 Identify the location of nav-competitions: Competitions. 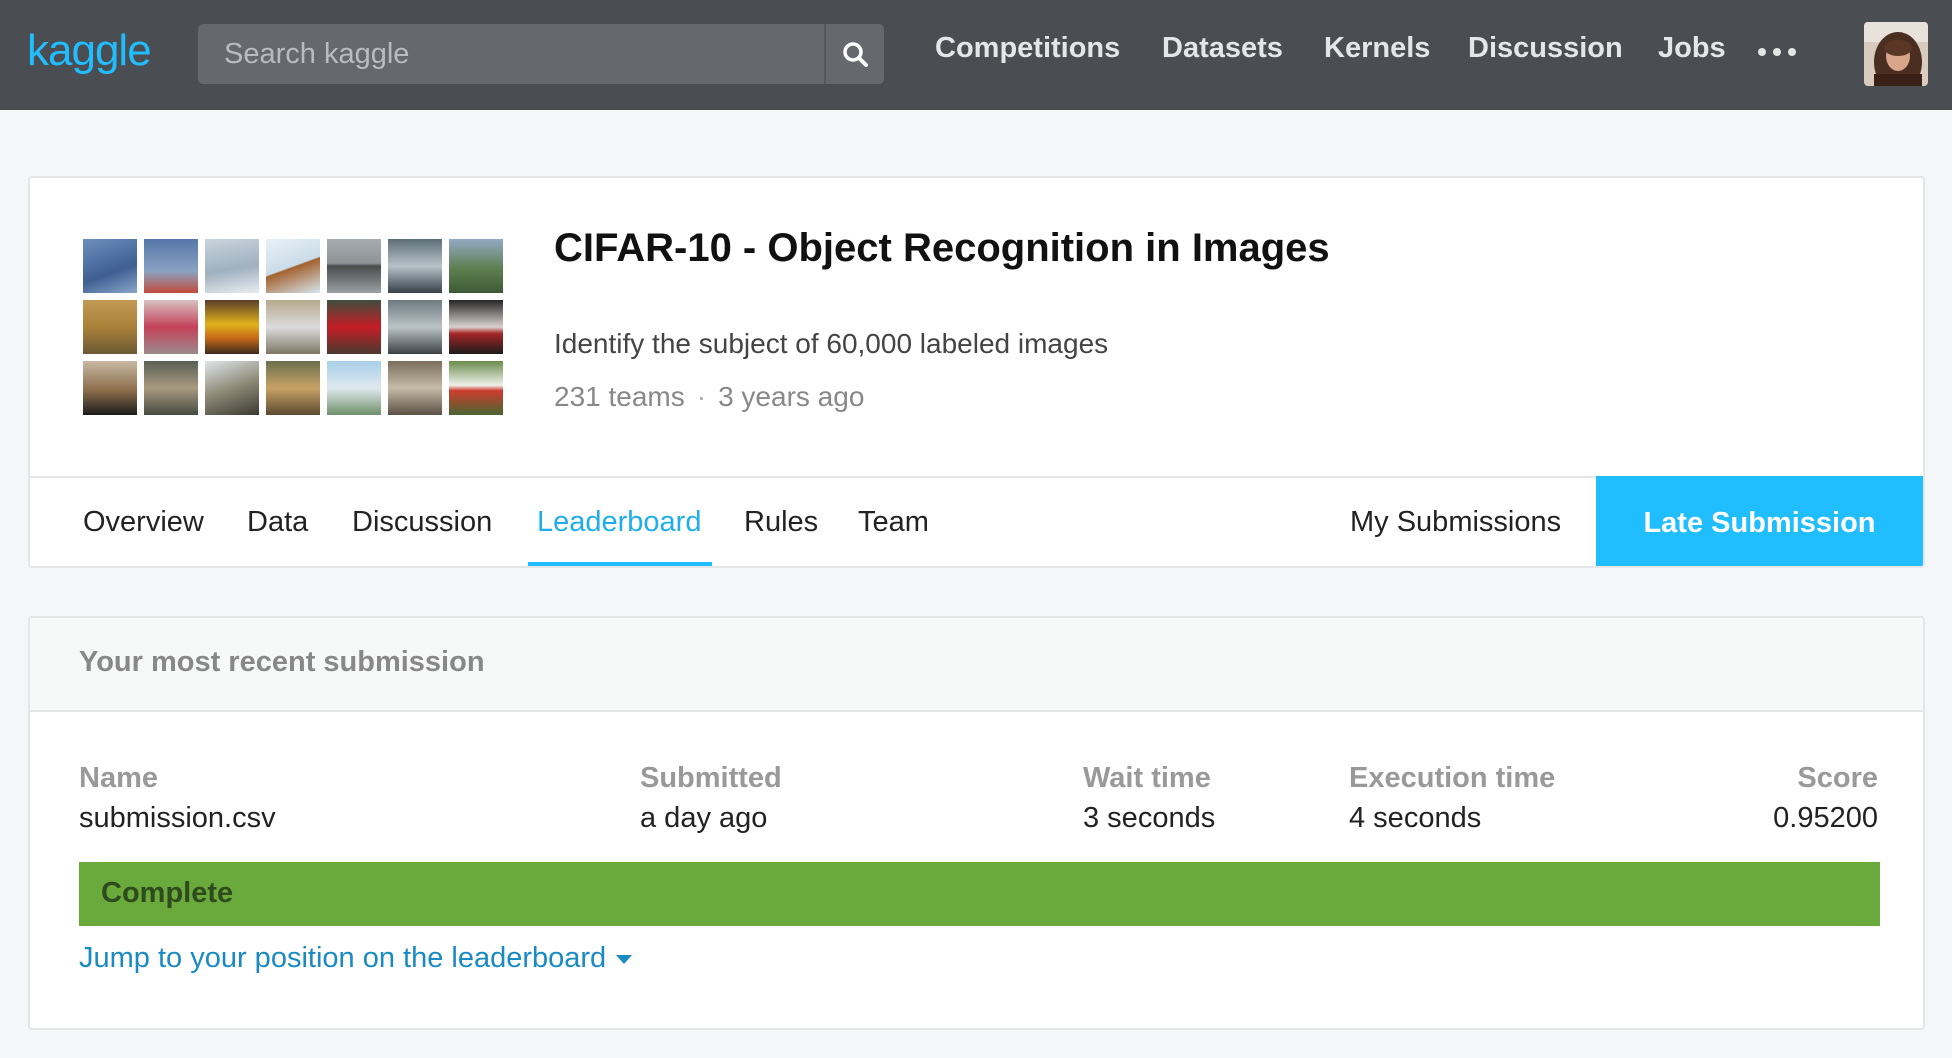
(1027, 48).